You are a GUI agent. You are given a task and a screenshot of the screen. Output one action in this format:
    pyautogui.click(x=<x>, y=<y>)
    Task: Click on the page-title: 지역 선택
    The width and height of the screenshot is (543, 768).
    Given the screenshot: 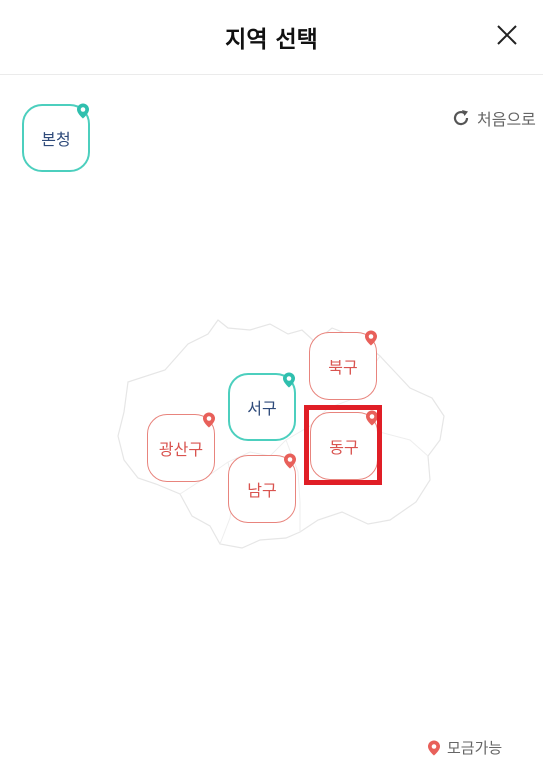 What is the action you would take?
    pyautogui.click(x=271, y=40)
    